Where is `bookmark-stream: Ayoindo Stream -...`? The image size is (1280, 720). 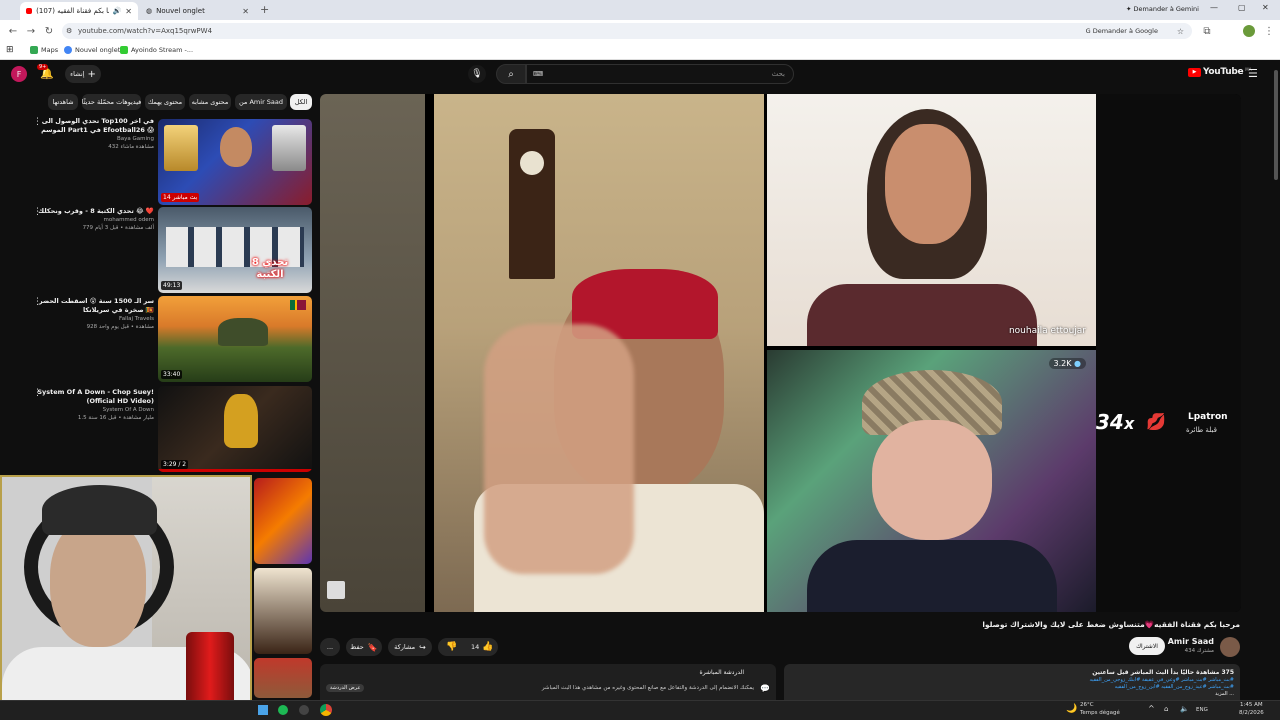
bookmark-stream: Ayoindo Stream -... is located at coordinates (156, 50).